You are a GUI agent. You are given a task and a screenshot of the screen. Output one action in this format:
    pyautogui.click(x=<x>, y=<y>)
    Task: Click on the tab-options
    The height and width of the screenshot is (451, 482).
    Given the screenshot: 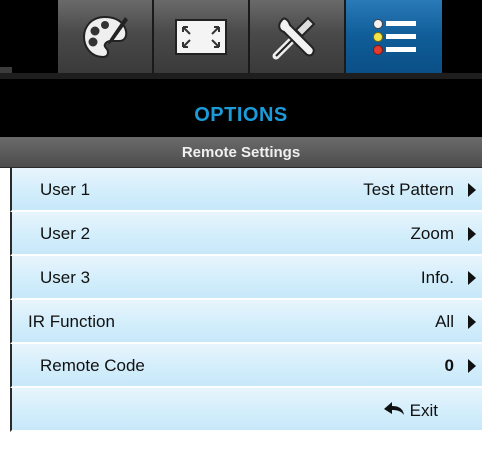 What is the action you would take?
    pyautogui.click(x=394, y=36)
    